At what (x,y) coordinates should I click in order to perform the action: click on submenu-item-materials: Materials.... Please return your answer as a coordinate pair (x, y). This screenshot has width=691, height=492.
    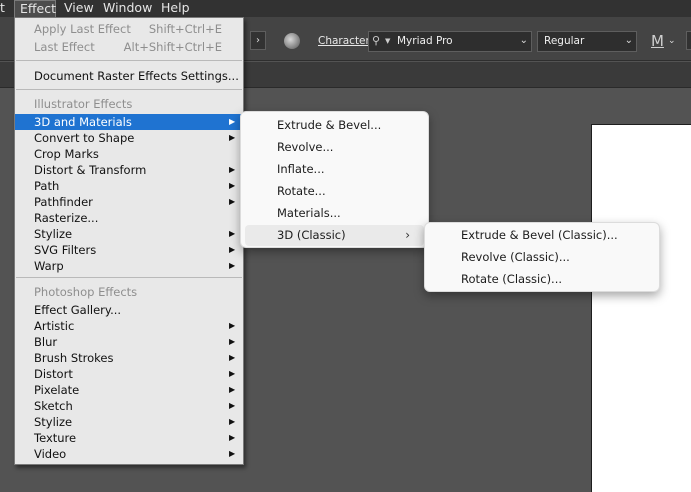
    Looking at the image, I should click on (334, 213).